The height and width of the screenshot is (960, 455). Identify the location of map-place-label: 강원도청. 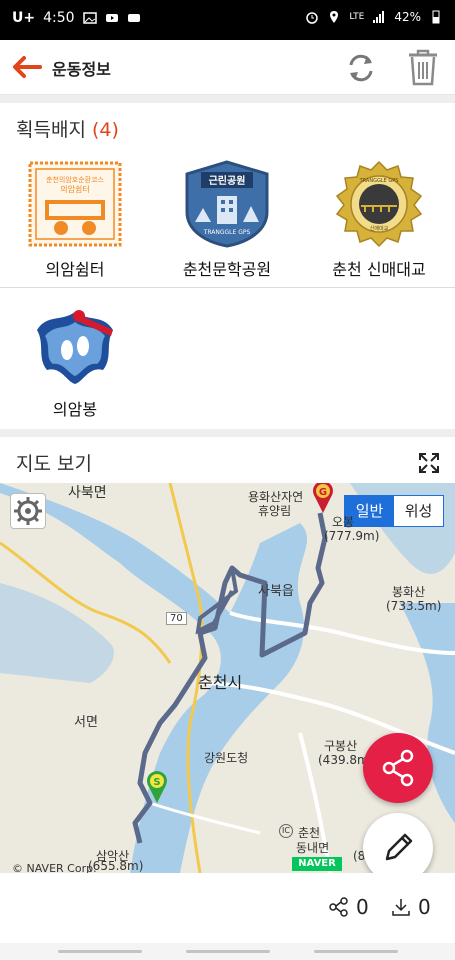
(226, 758).